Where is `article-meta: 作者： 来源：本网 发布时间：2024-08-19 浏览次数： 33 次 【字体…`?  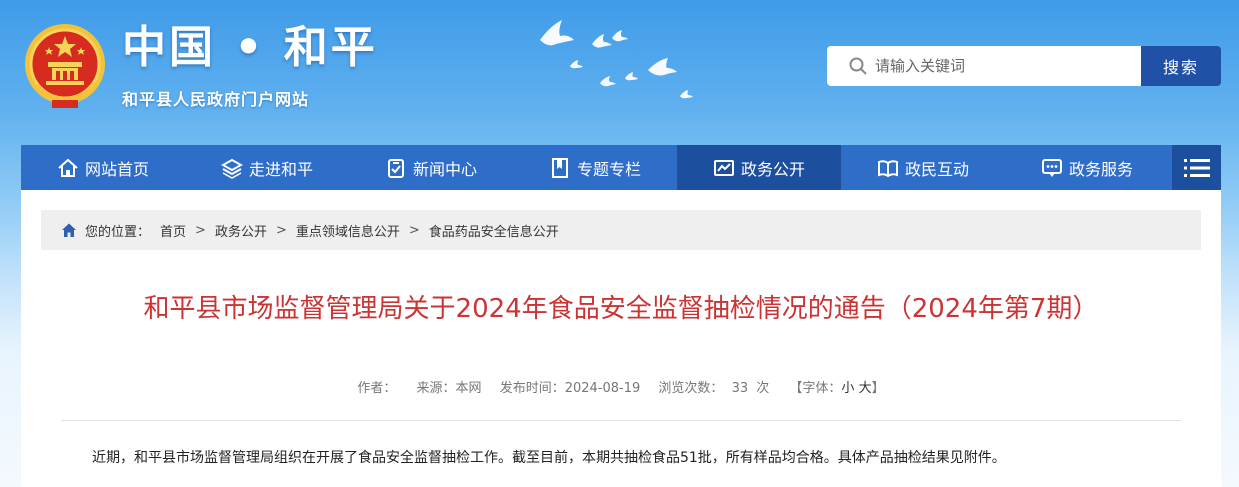 article-meta: 作者： 来源：本网 发布时间：2024-08-19 浏览次数： 33 次 【字体… is located at coordinates (621, 386).